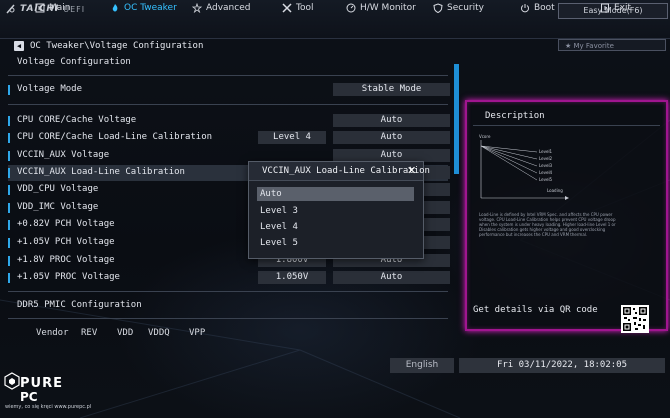  Describe the element at coordinates (19, 46) in the screenshot. I see `back-arrow-icon: ◀` at that location.